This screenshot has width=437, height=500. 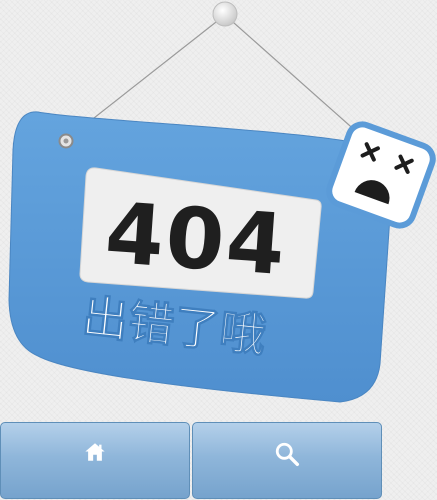 What do you see at coordinates (291, 74) in the screenshot?
I see `hanging-string-right` at bounding box center [291, 74].